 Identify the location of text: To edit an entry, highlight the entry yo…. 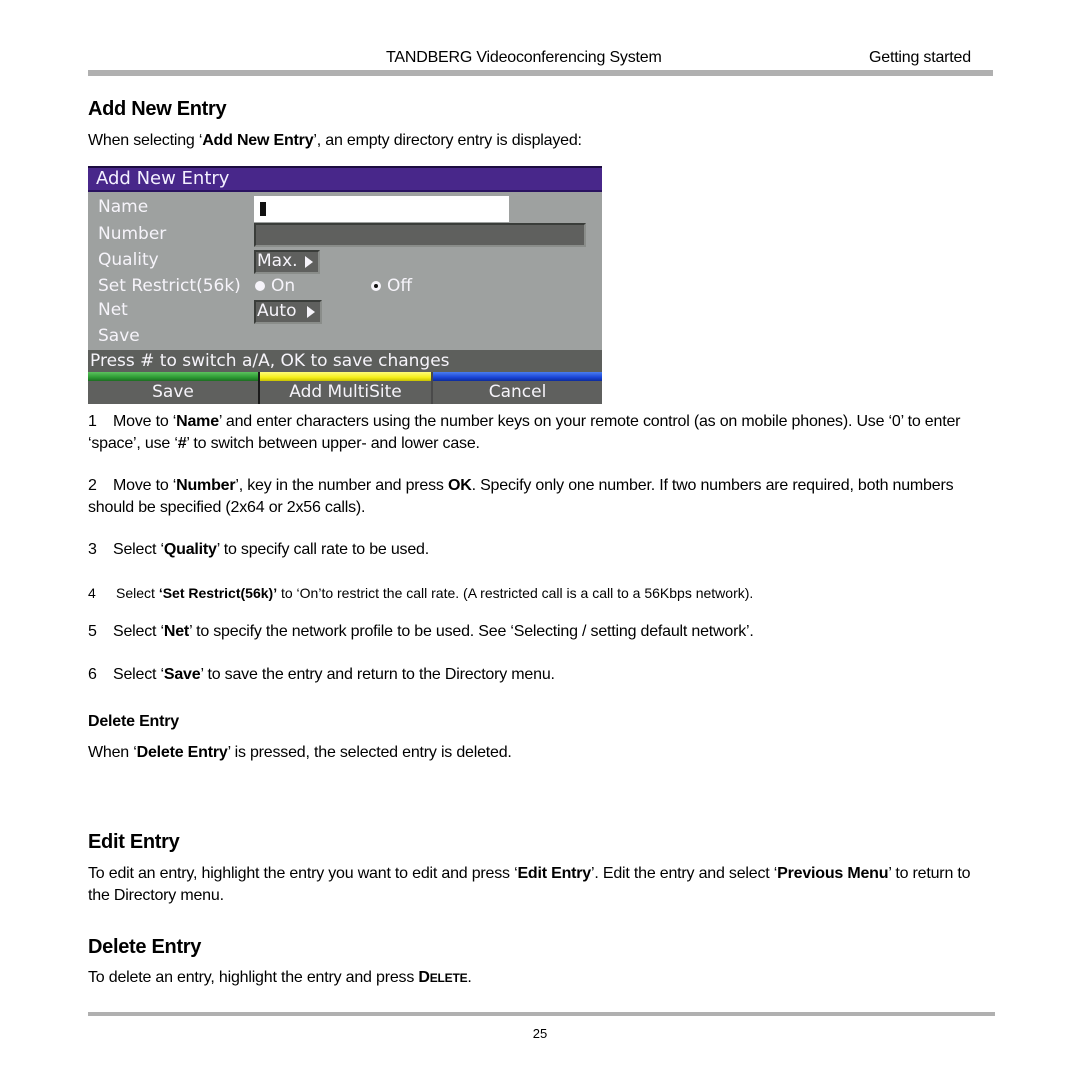
(303, 873).